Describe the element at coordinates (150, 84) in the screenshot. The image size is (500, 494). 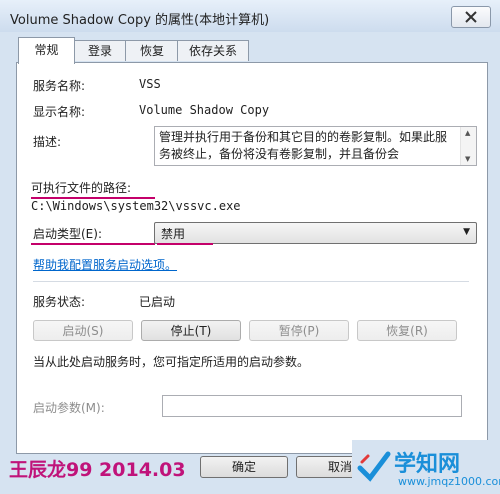
I see `service-name-value: VSS` at that location.